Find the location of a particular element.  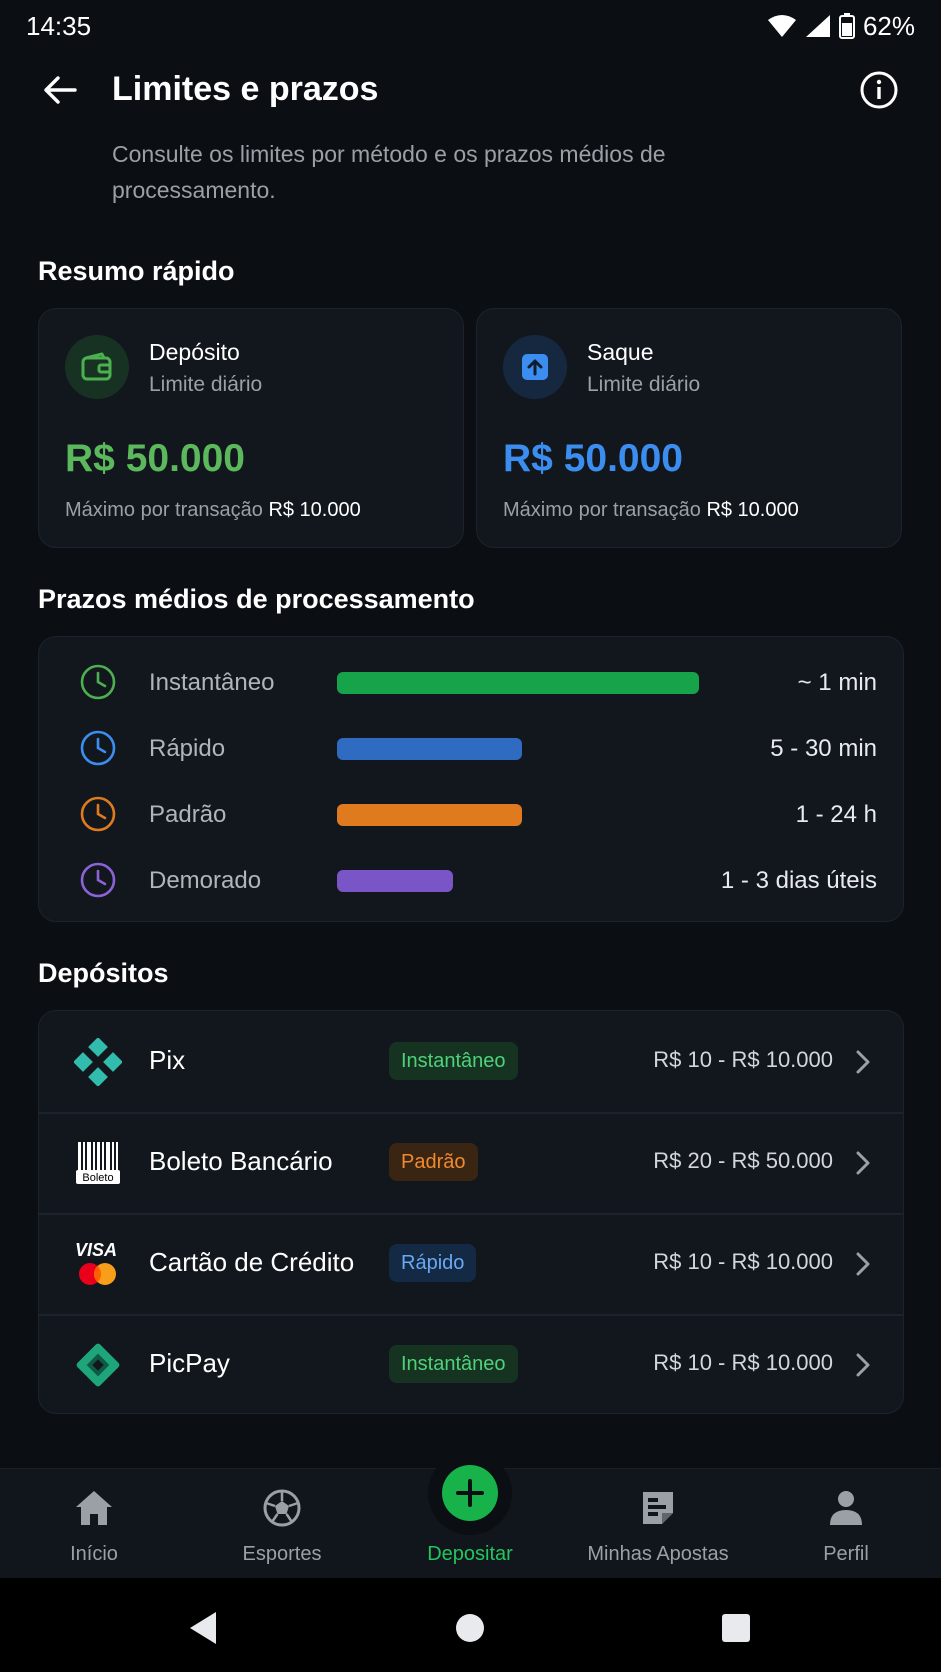

wifi-icon is located at coordinates (781, 26).